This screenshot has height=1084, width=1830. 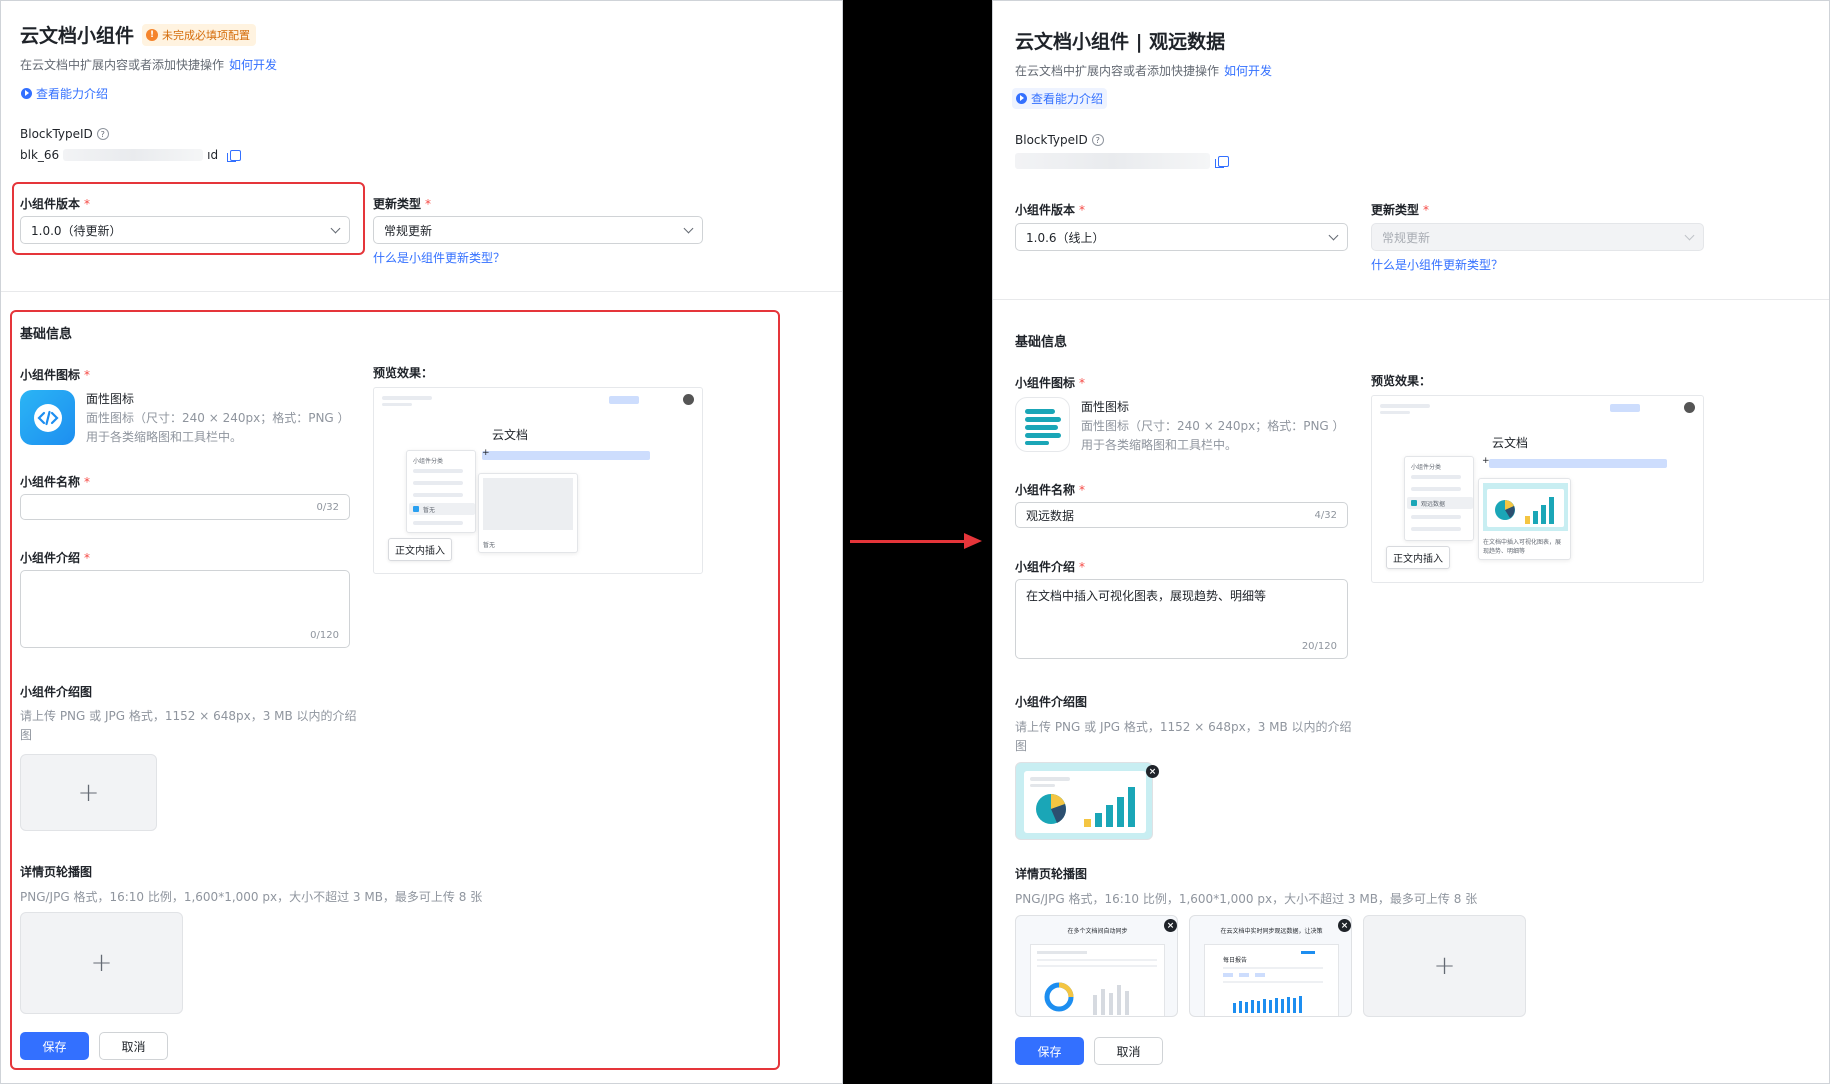 I want to click on preview-doc-title: 云文档, so click(x=1510, y=443).